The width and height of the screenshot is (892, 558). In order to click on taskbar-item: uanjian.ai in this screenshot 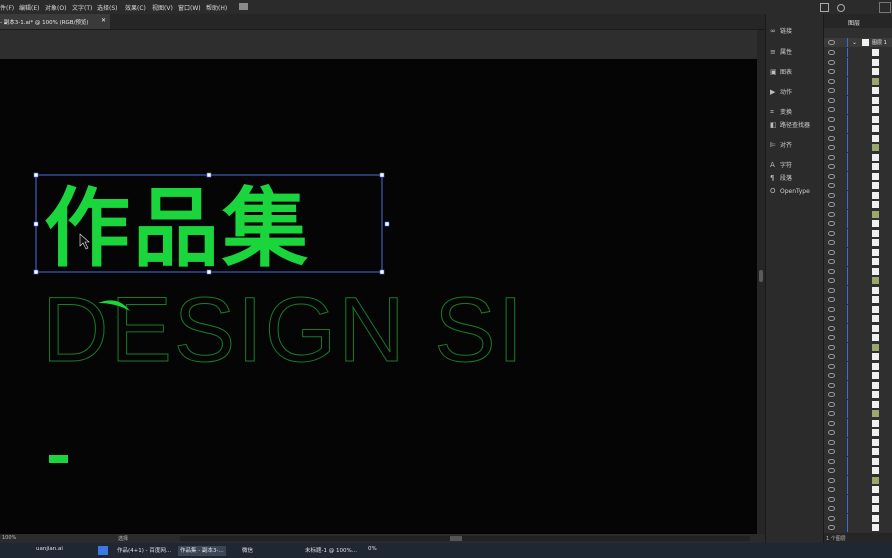, I will do `click(49, 551)`.